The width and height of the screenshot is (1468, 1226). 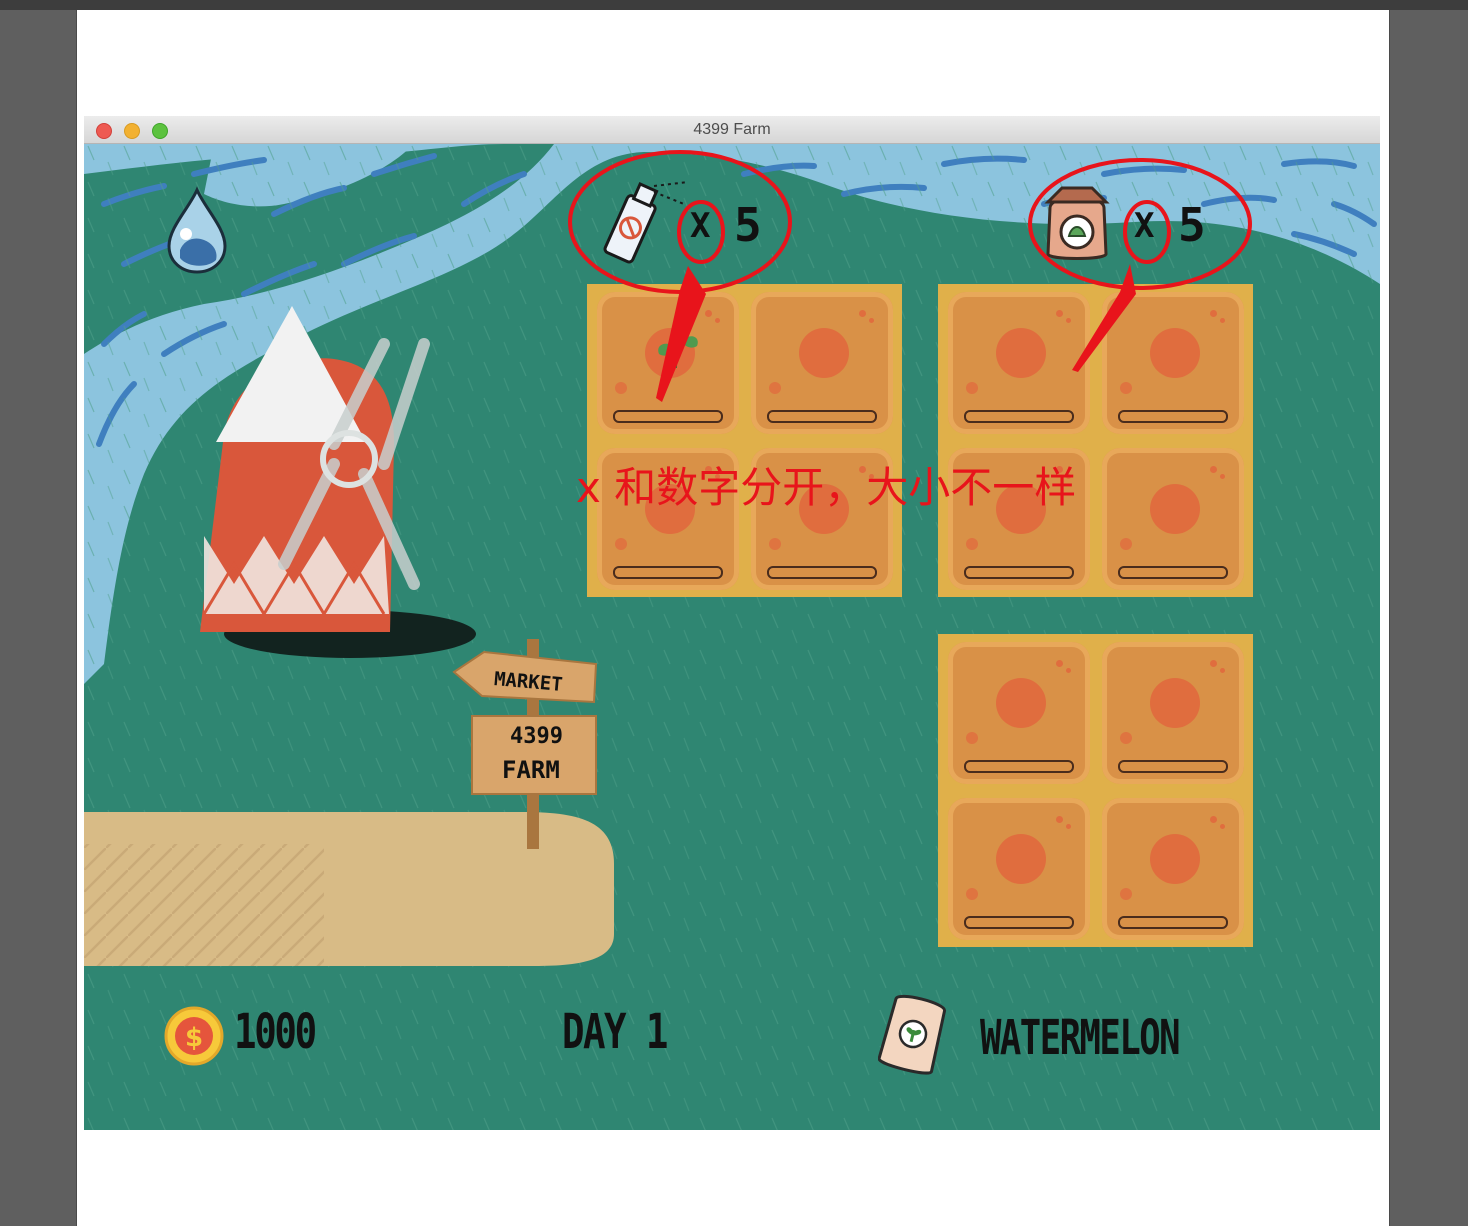 What do you see at coordinates (910, 276) in the screenshot?
I see `annotation-overlay` at bounding box center [910, 276].